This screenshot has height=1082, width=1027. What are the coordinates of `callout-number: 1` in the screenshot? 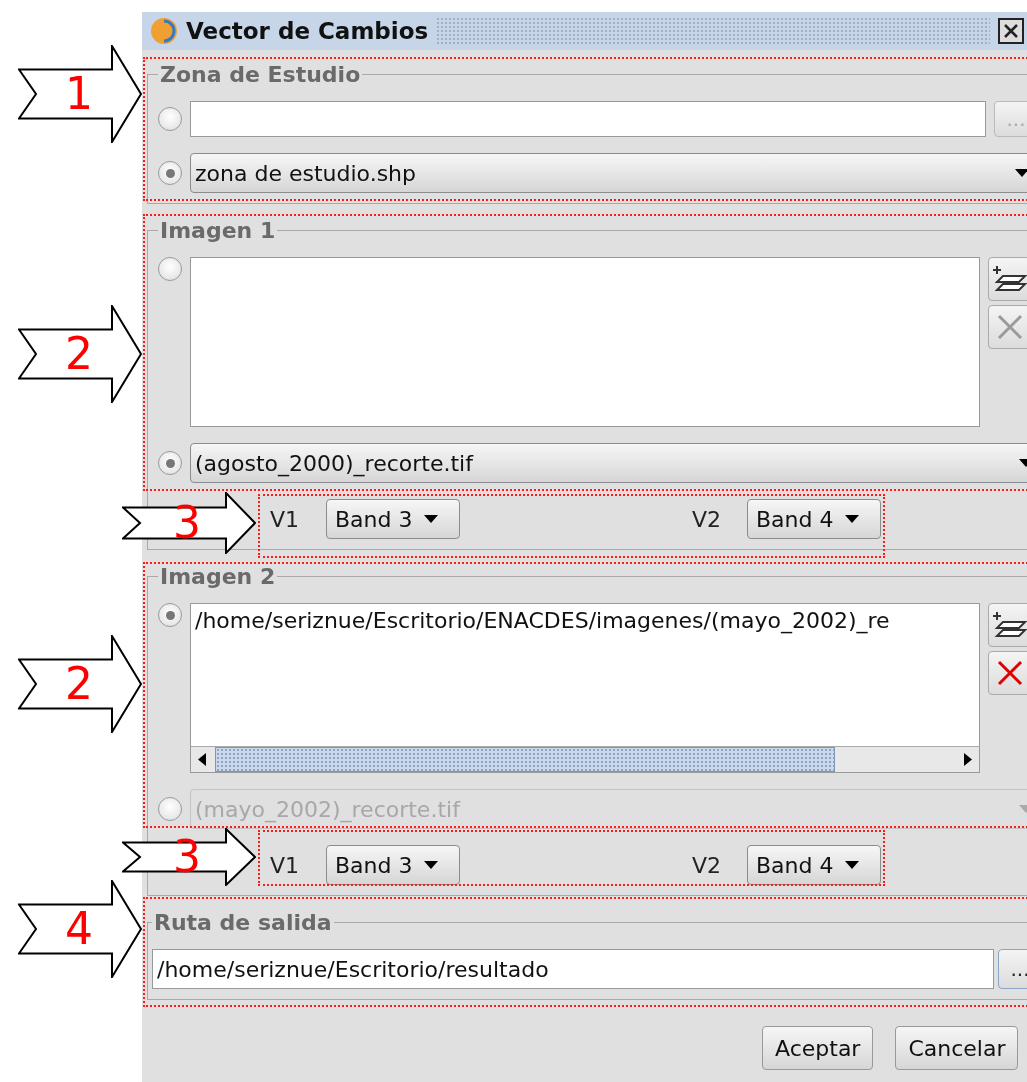 It's located at (79, 94).